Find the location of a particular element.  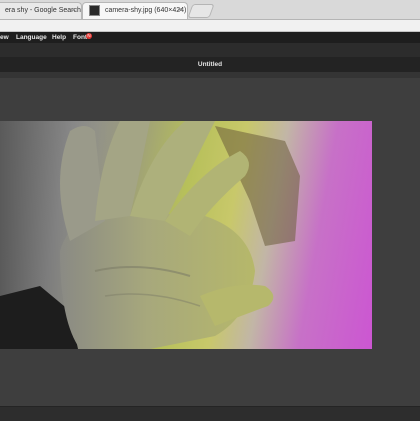

toolbar-area is located at coordinates (210, 50).